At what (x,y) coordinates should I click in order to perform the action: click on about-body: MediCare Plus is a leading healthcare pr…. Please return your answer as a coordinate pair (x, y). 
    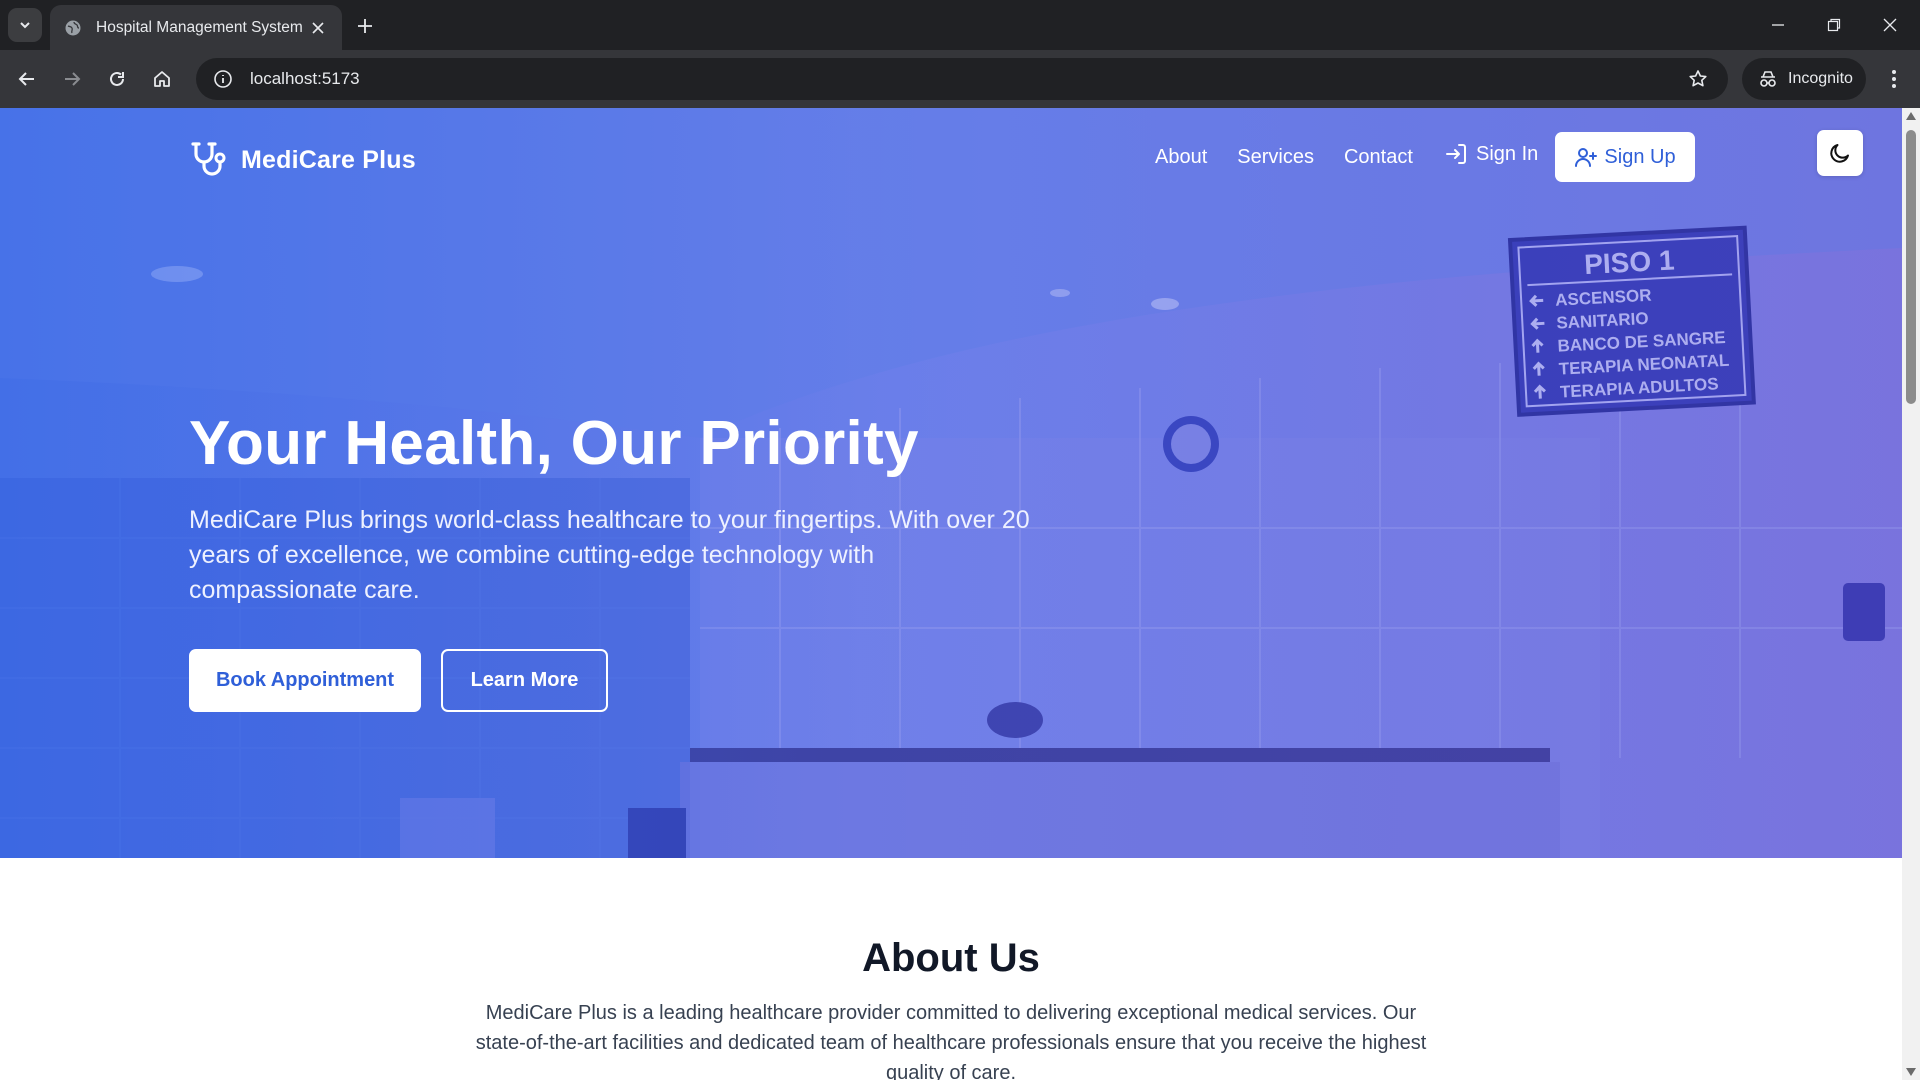
    Looking at the image, I should click on (951, 1041).